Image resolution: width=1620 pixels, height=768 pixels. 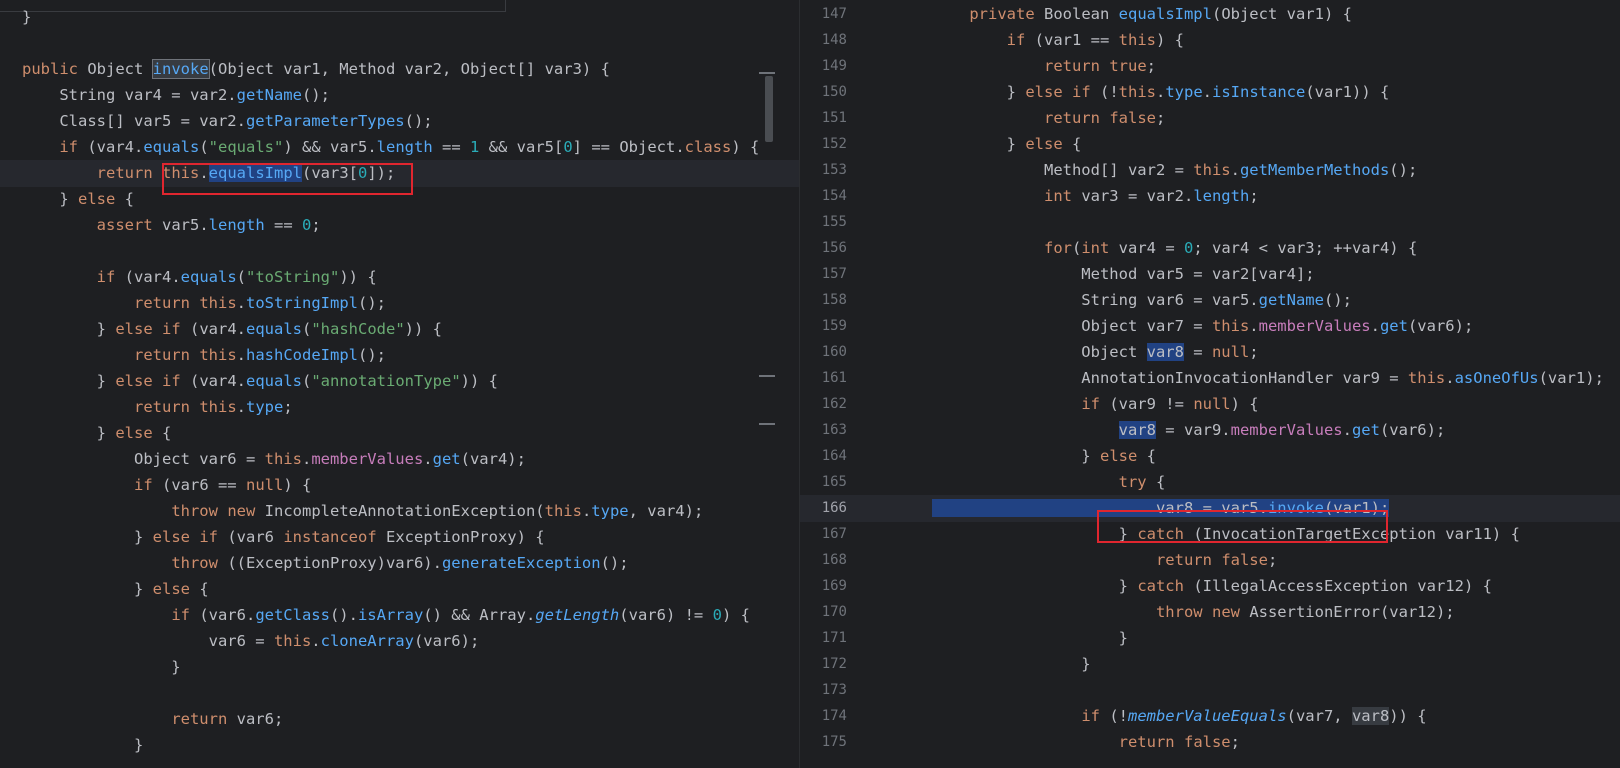 What do you see at coordinates (823, 378) in the screenshot?
I see `line-number: 161` at bounding box center [823, 378].